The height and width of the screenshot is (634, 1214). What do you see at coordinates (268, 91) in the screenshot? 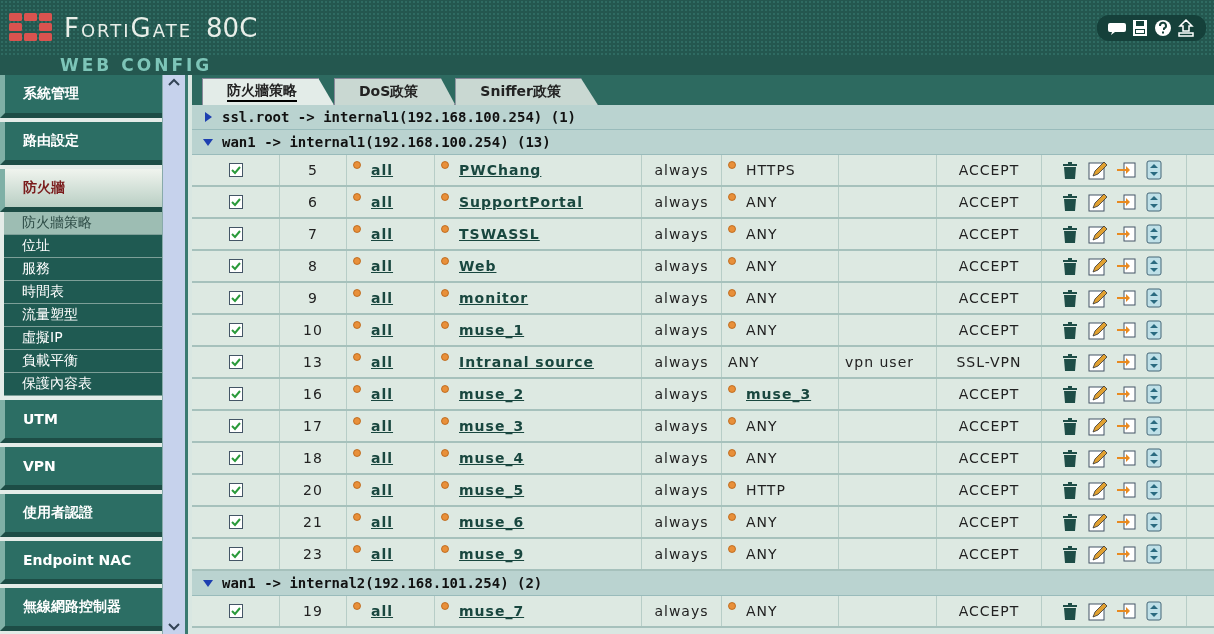
I see `tab: 防火牆策略` at bounding box center [268, 91].